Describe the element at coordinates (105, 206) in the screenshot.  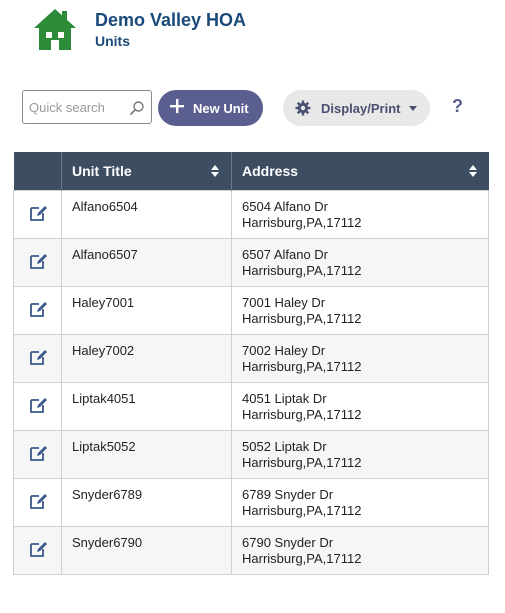
I see `unit-title: Alfano6504` at that location.